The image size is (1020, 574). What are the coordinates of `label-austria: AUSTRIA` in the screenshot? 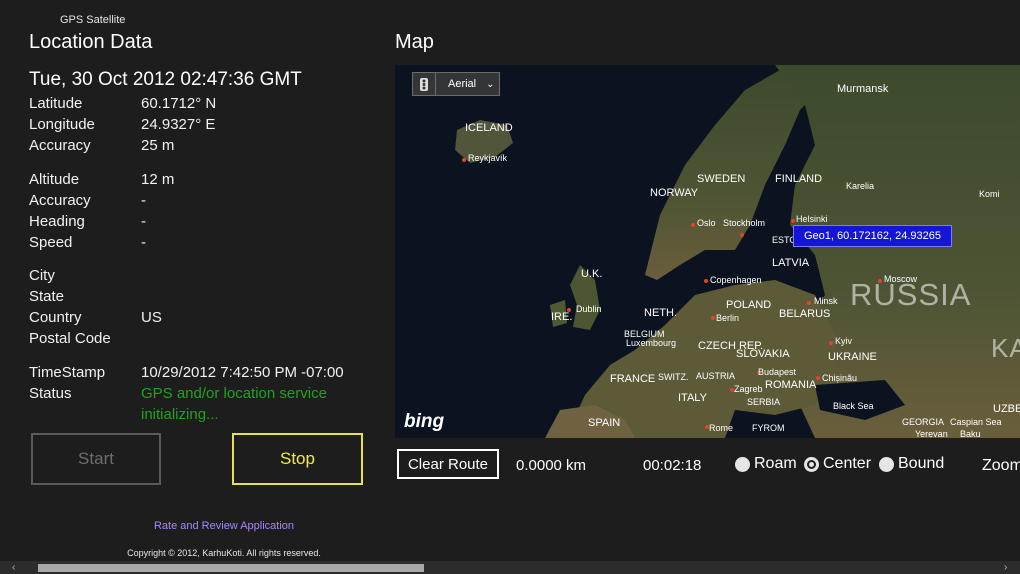 It's located at (716, 376).